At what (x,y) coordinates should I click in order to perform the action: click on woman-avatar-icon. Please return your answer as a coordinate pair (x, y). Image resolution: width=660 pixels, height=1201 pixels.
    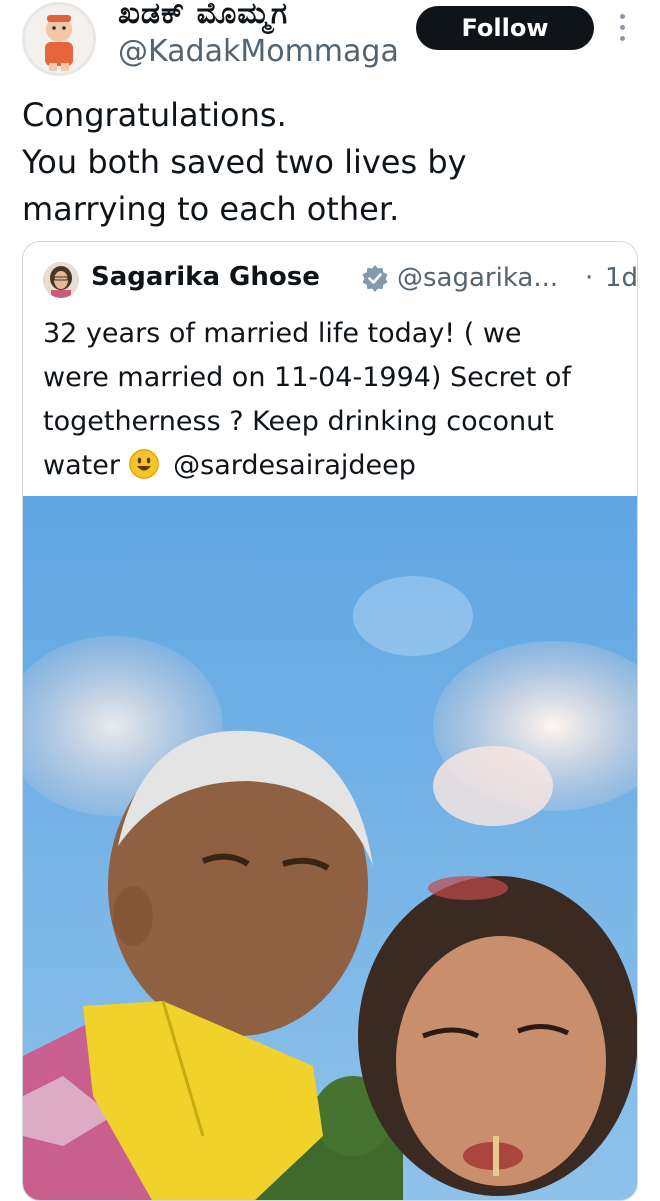
    Looking at the image, I should click on (61, 280).